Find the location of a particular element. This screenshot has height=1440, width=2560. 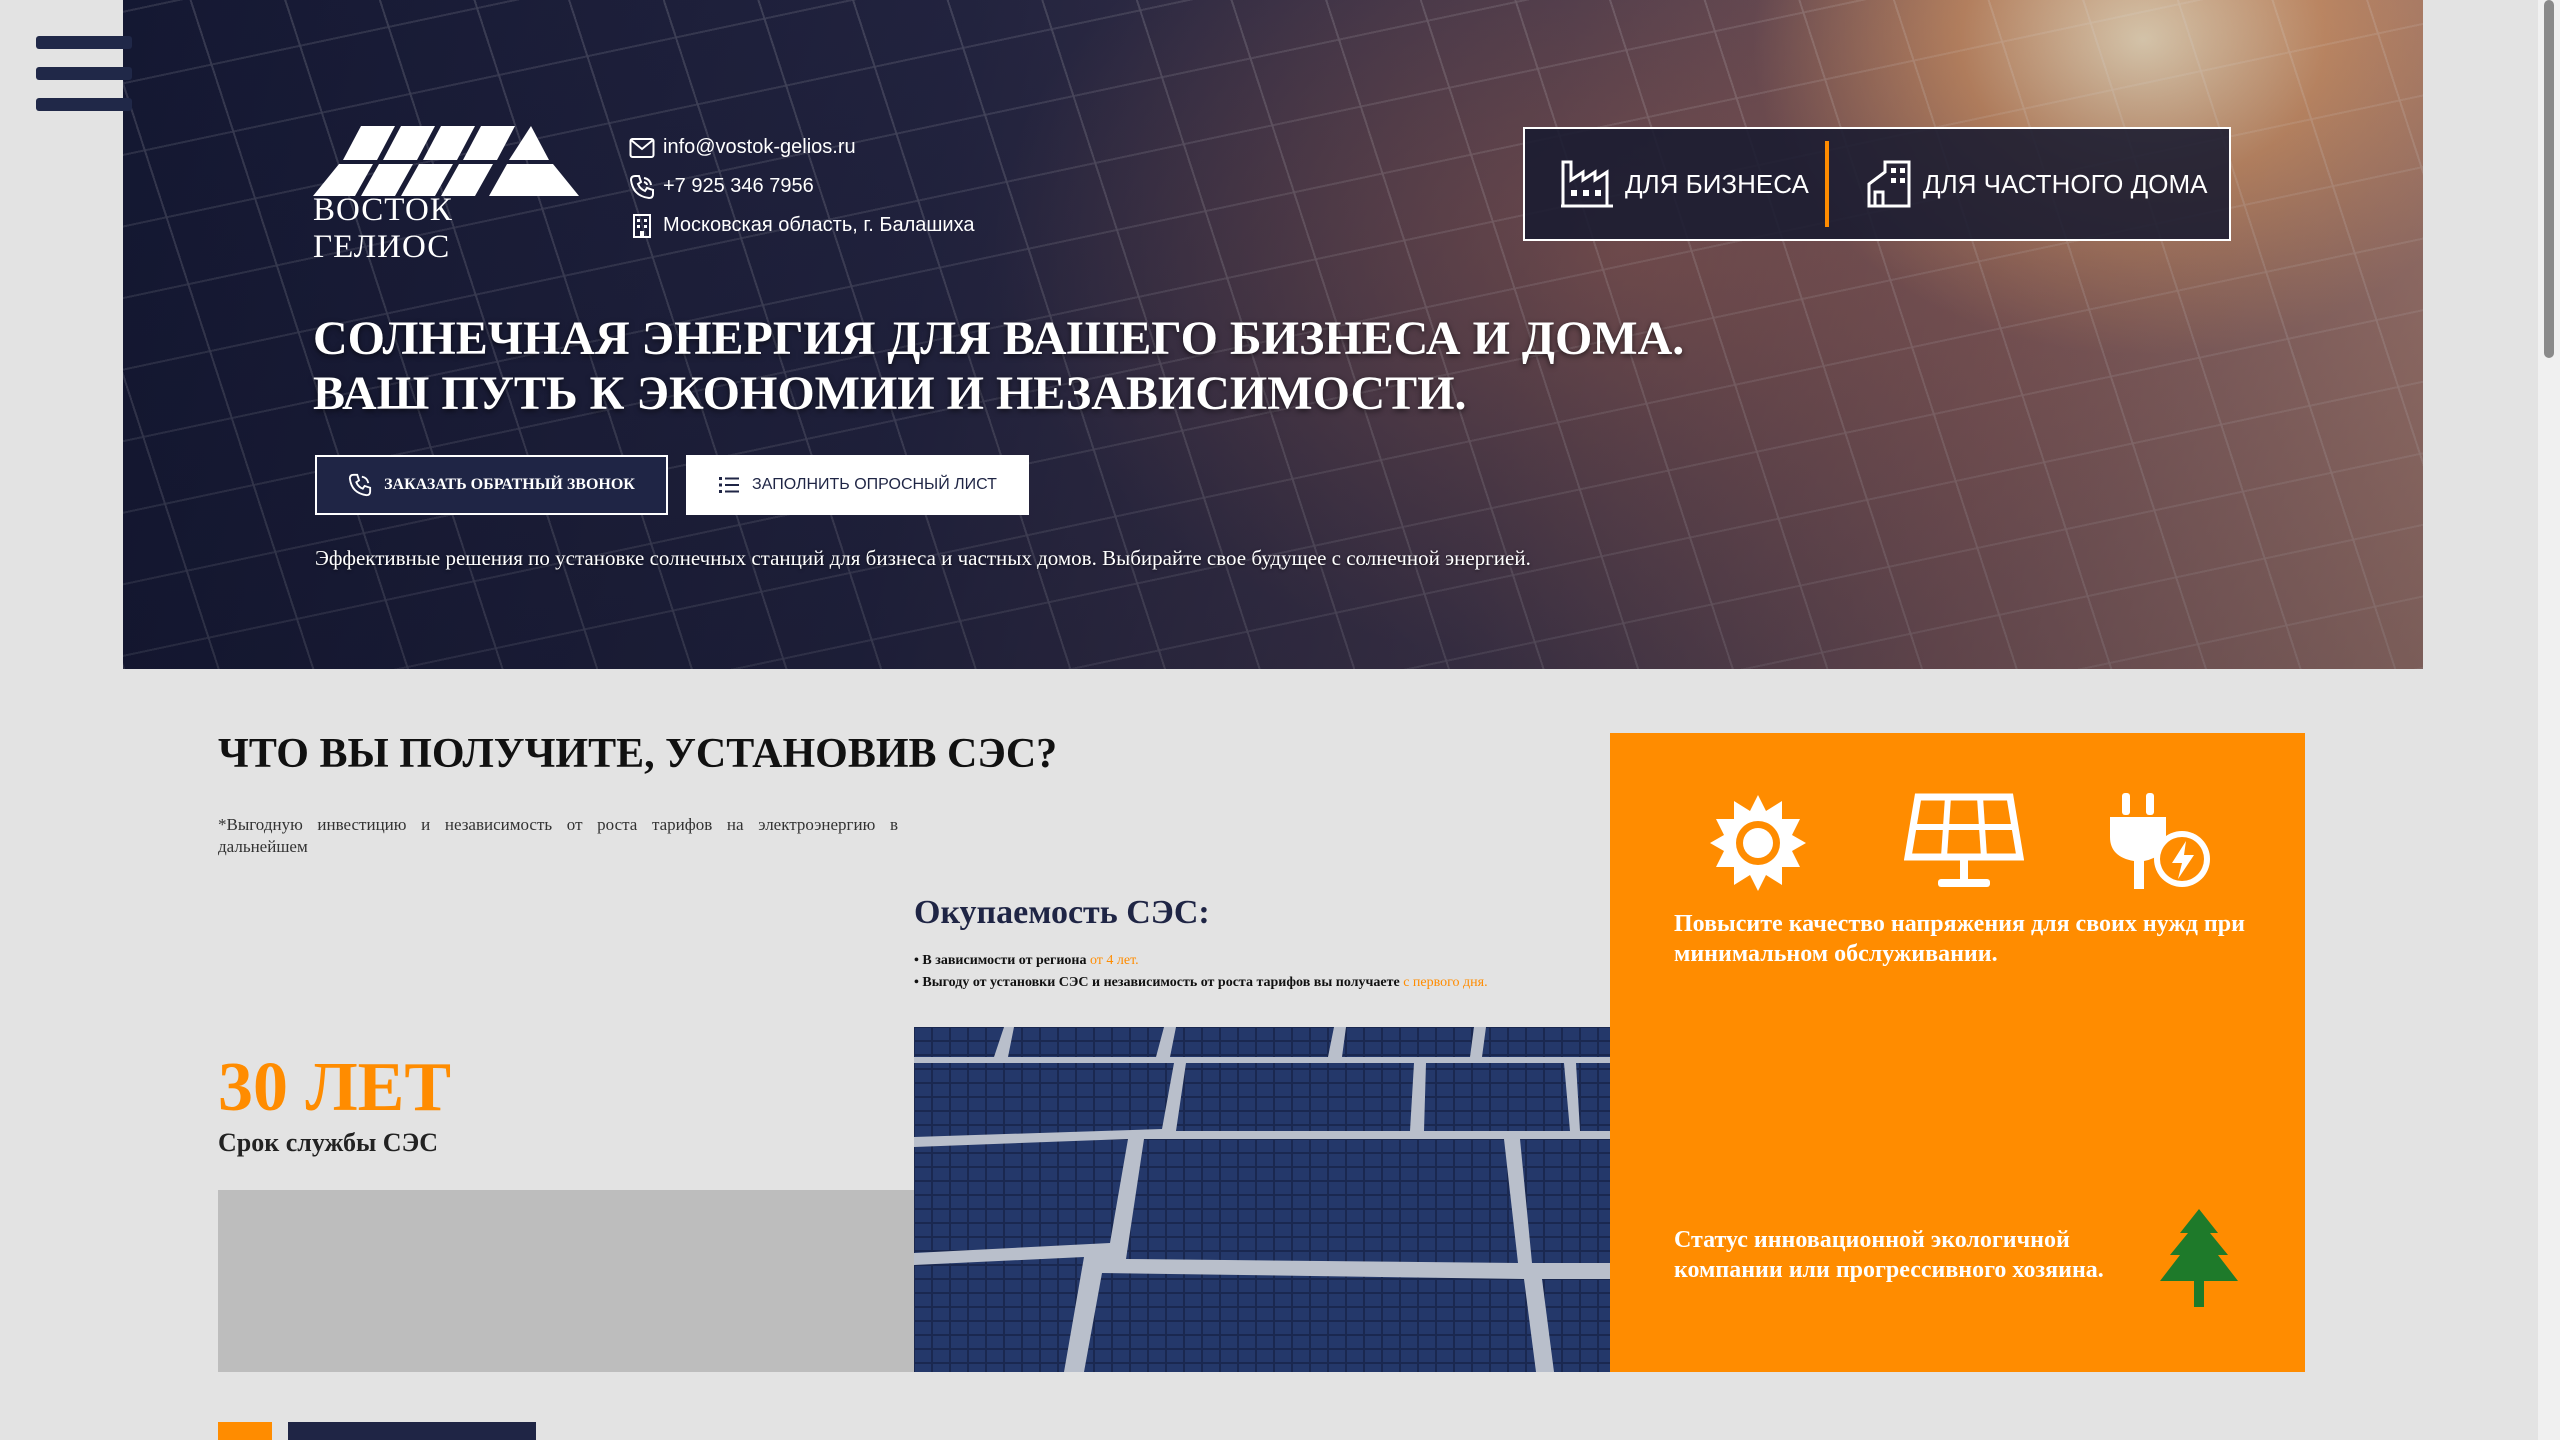

solar-panels-image is located at coordinates (1262, 1199).